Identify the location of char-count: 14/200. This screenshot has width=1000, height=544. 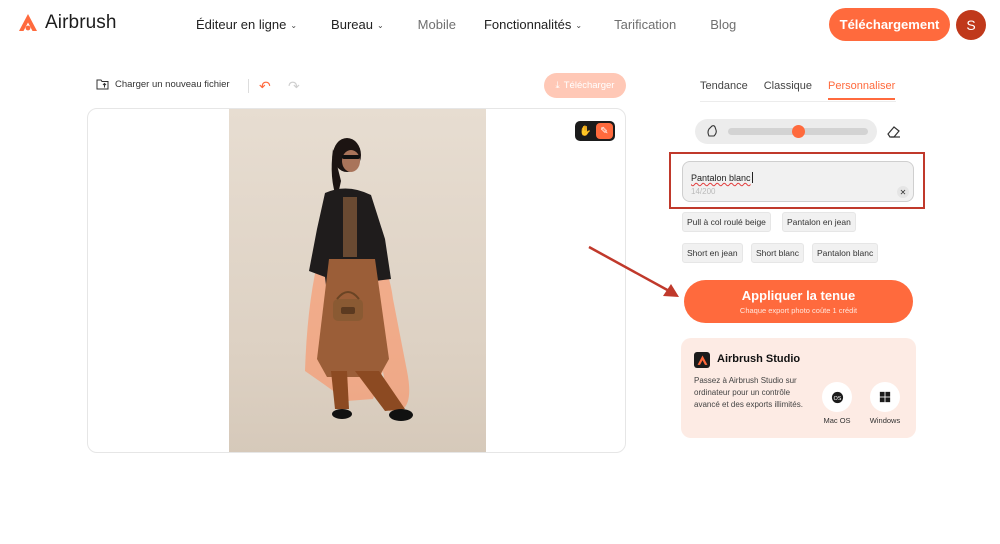
(703, 191).